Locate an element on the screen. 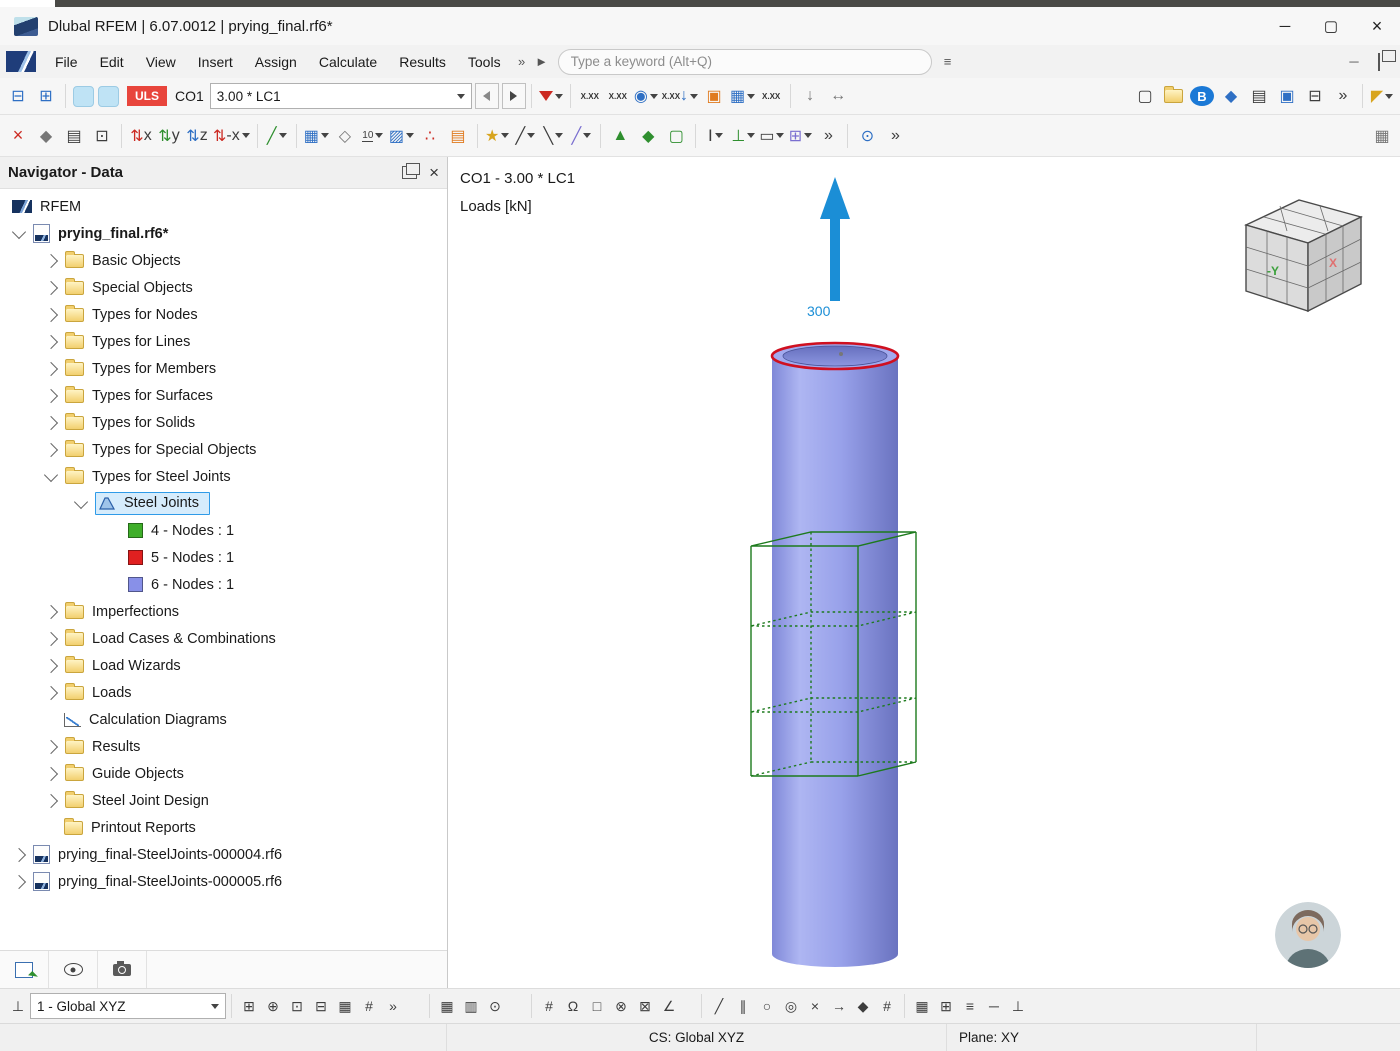 The image size is (1400, 1051). work-plane-icon: ⊞ is located at coordinates (946, 1006).